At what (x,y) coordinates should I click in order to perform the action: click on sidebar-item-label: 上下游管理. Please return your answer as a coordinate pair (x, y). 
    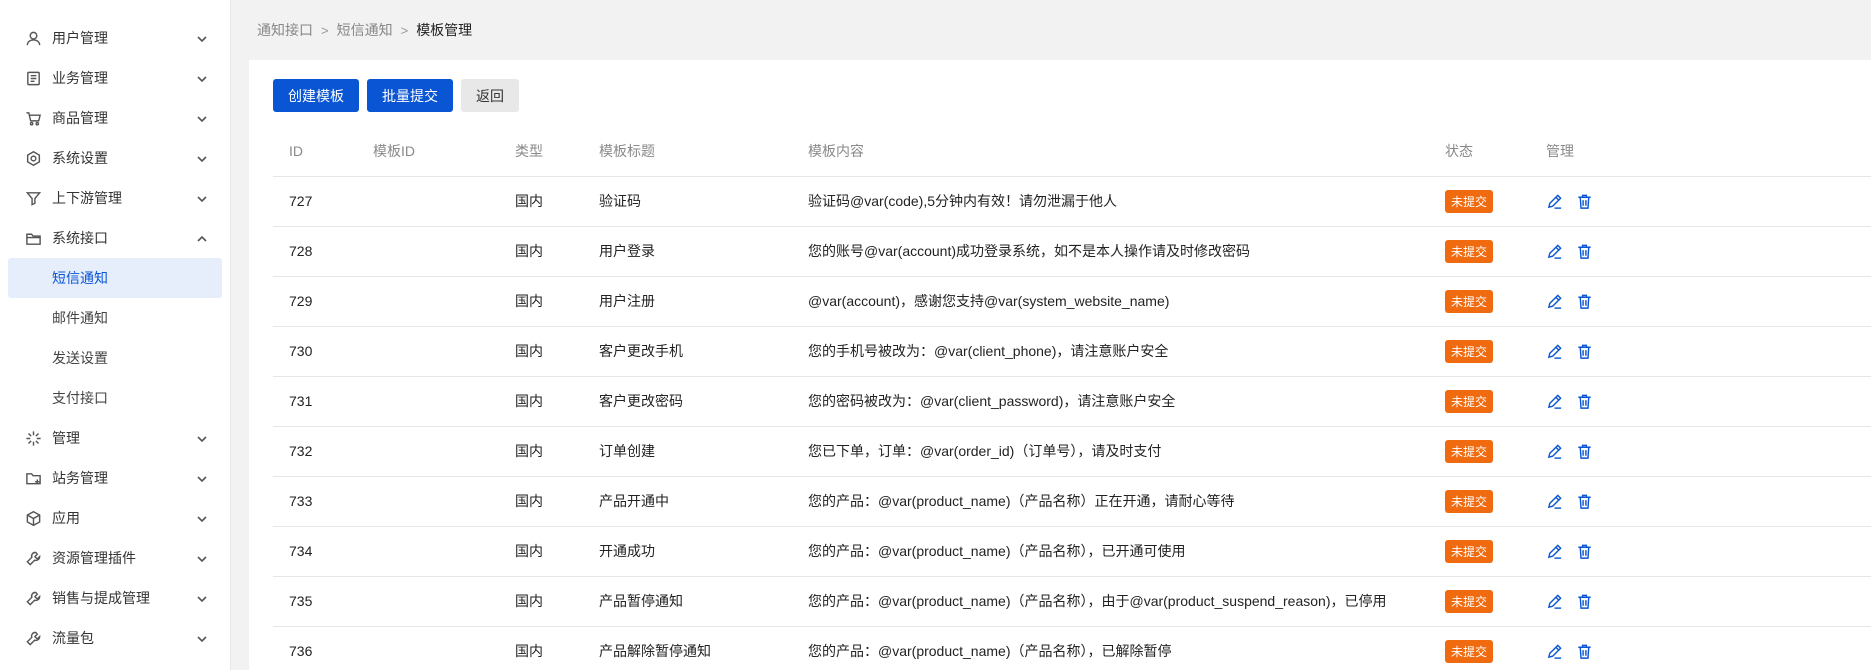
    Looking at the image, I should click on (87, 198).